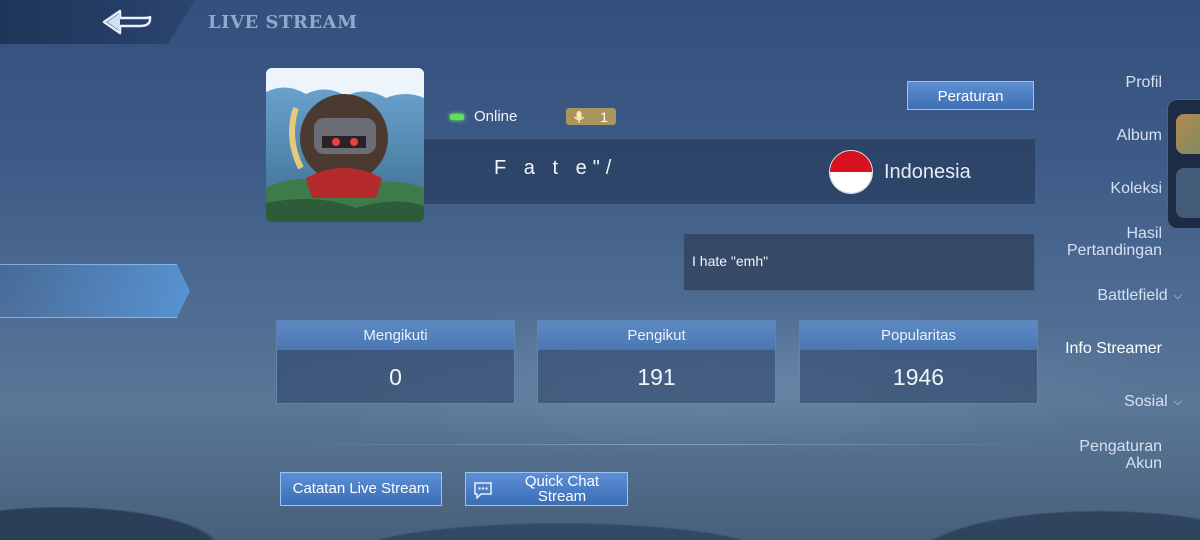 This screenshot has height=540, width=1200. What do you see at coordinates (361, 489) in the screenshot?
I see `live-stream-log-button: Catatan Live Stream` at bounding box center [361, 489].